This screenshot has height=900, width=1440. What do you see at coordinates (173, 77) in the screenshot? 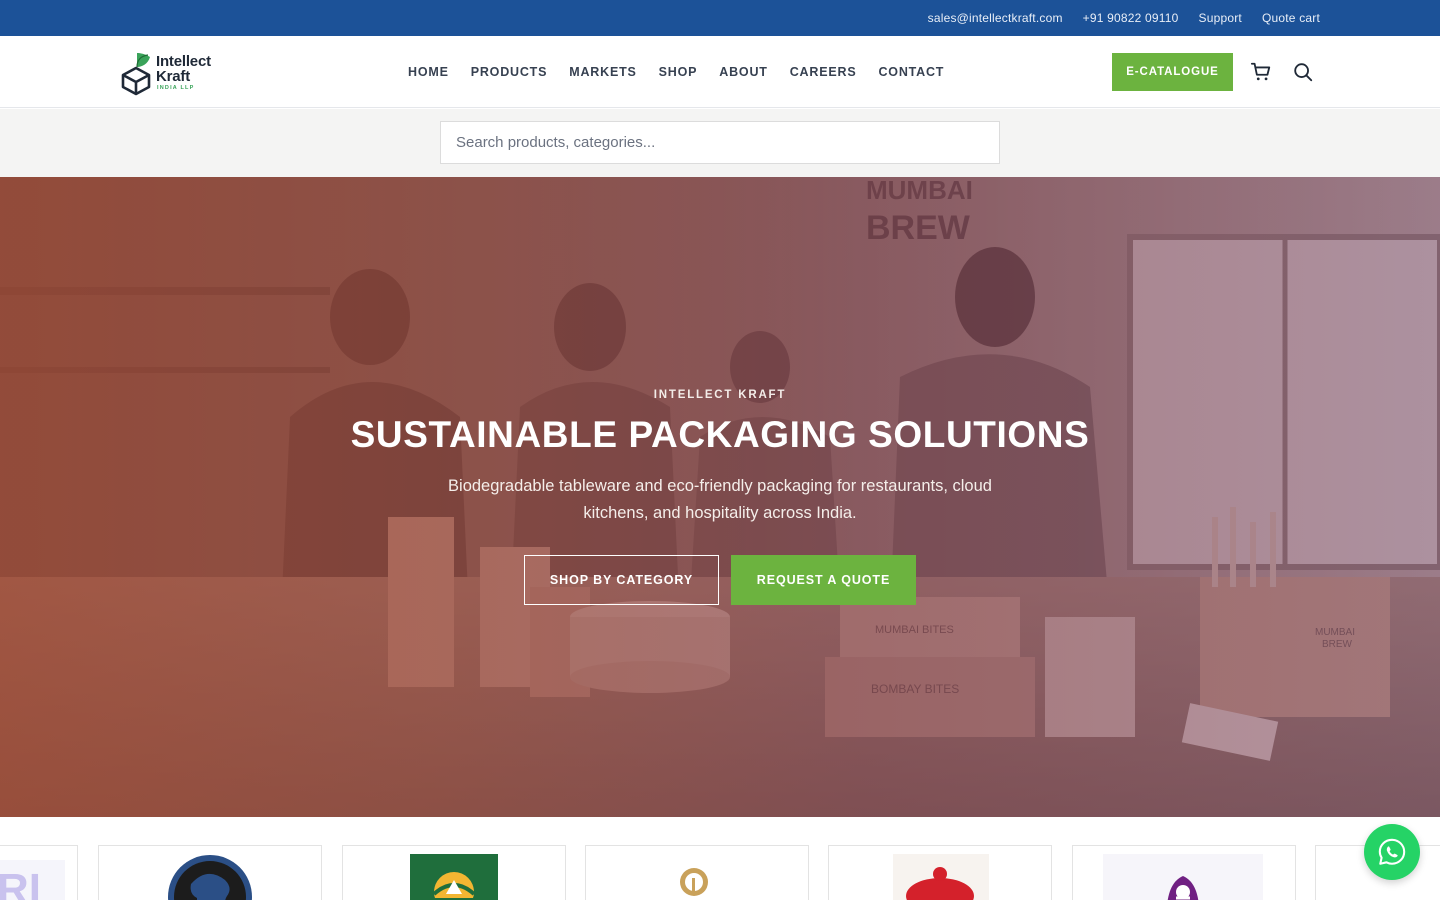
I see `logo-word-2: Kraft` at bounding box center [173, 77].